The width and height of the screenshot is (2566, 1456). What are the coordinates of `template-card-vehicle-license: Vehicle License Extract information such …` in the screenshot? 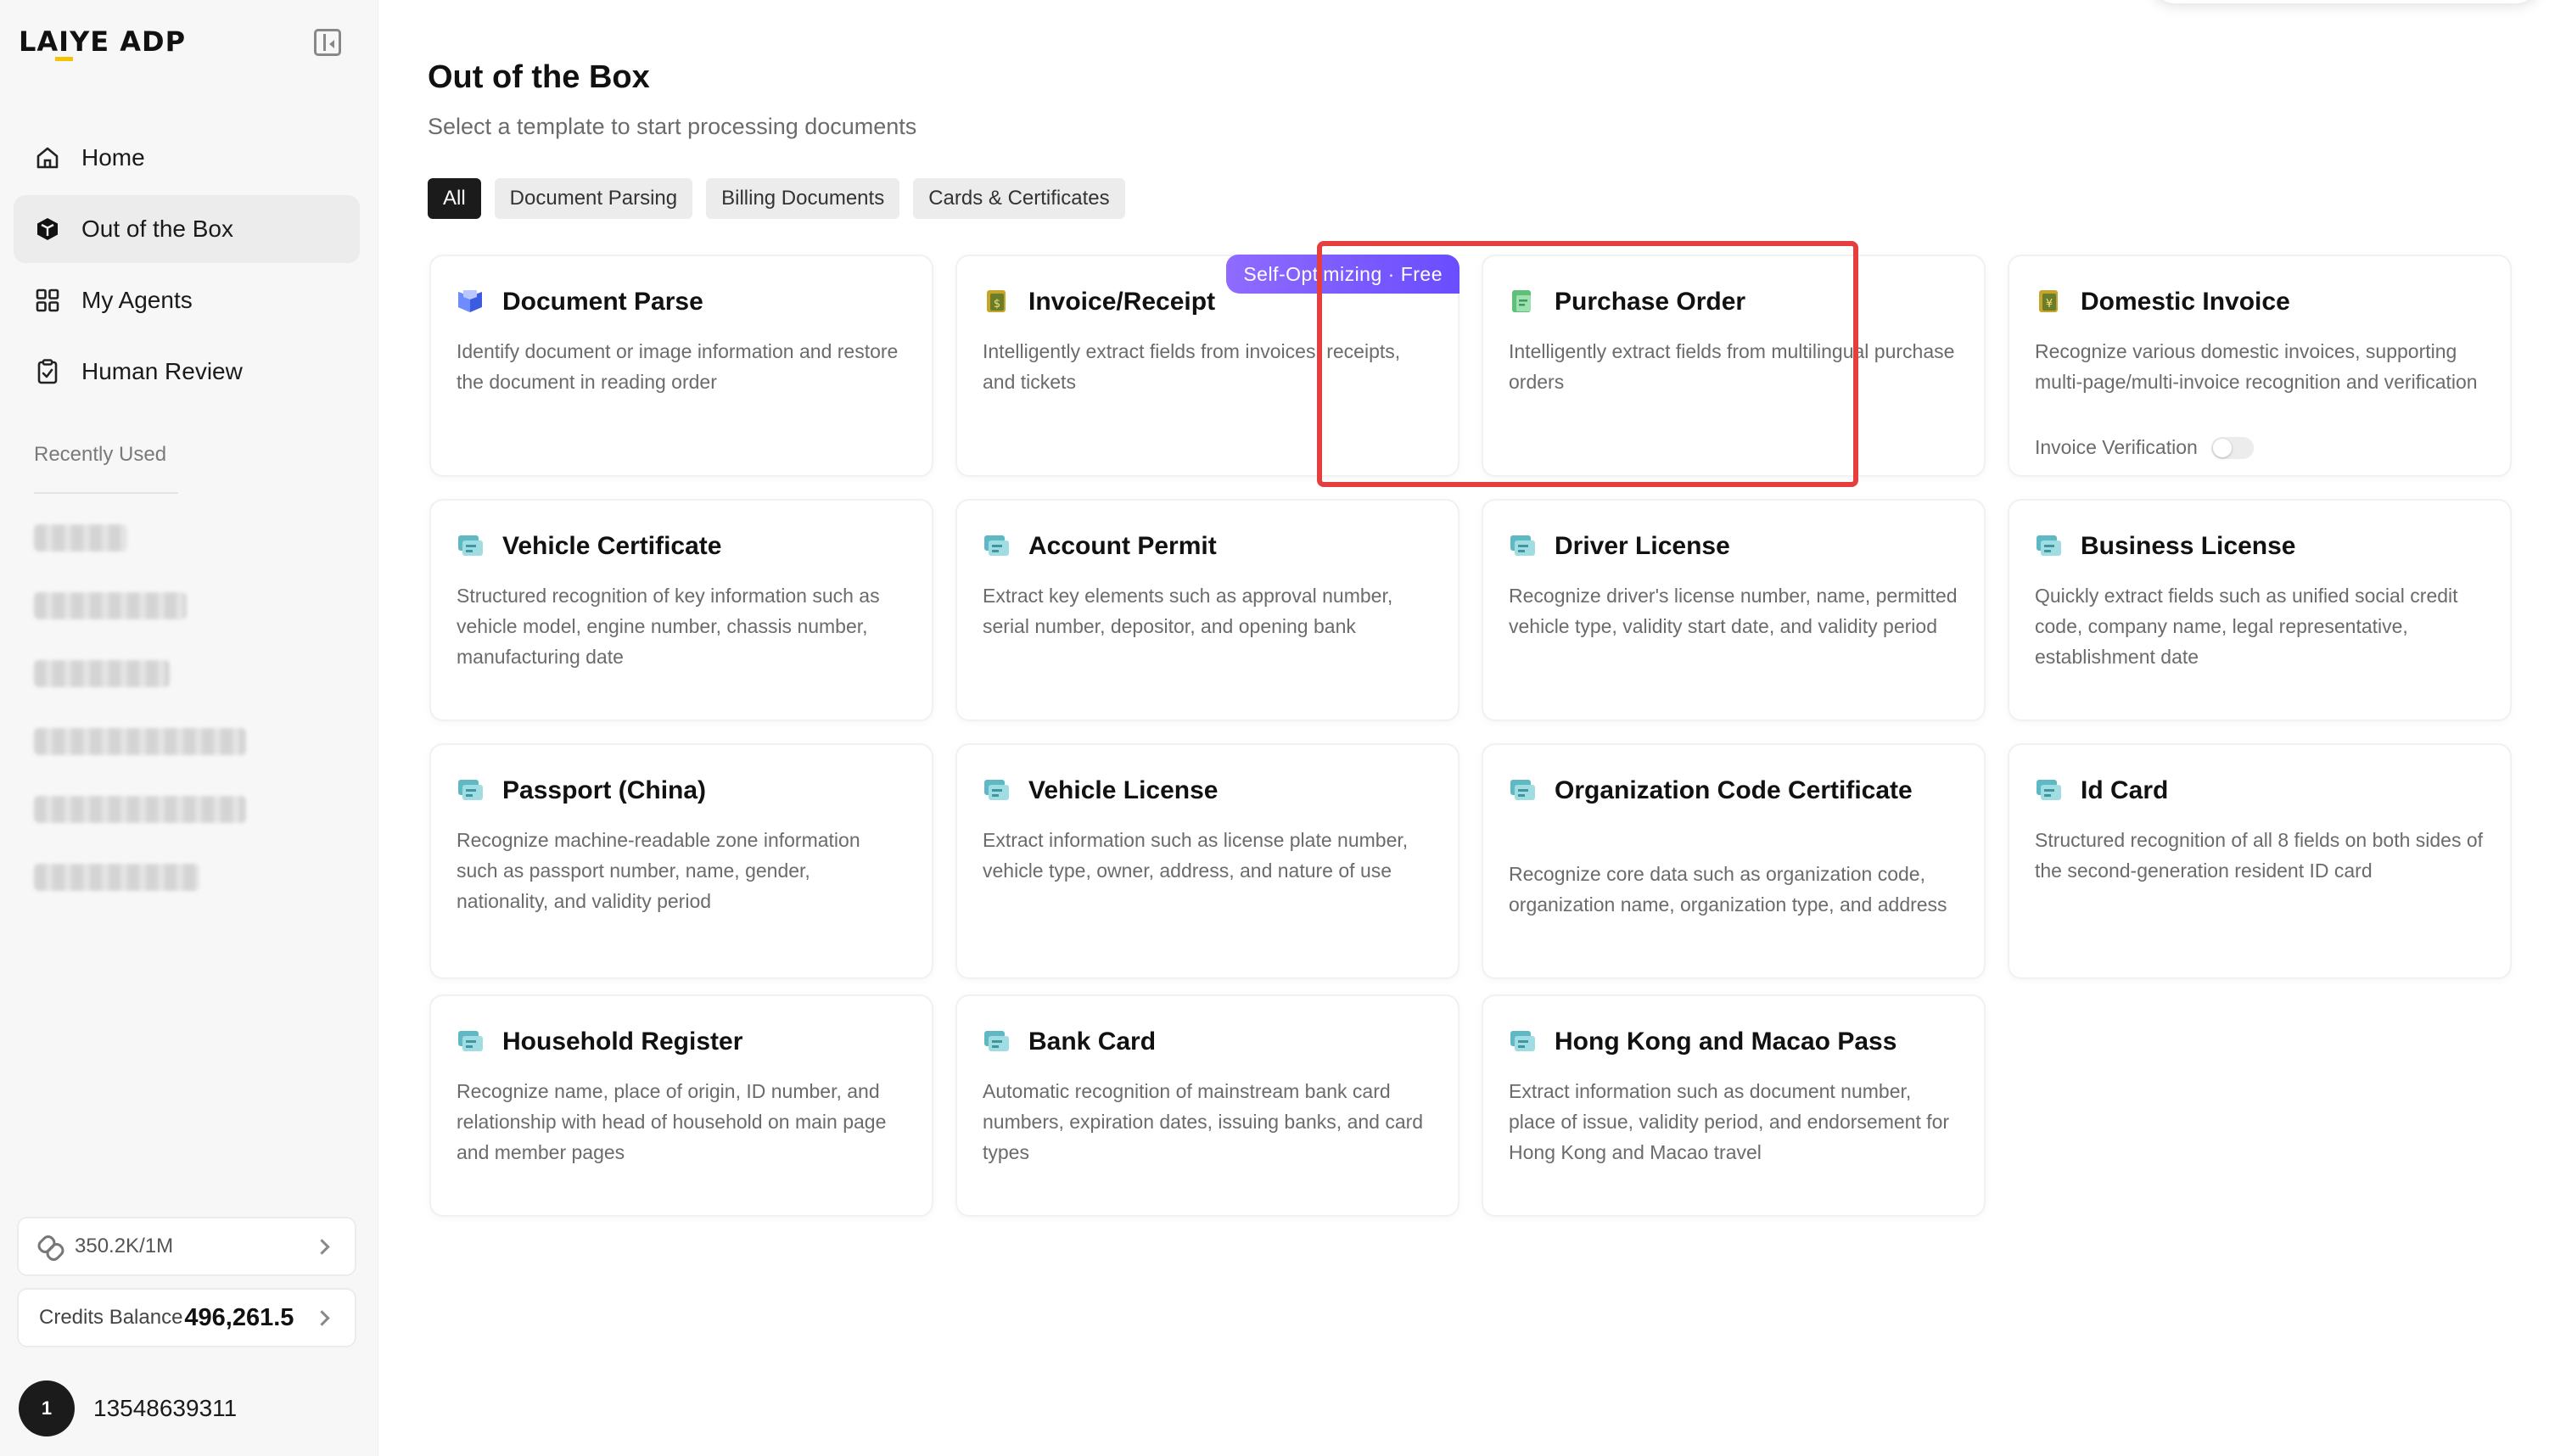 It's located at (1207, 861).